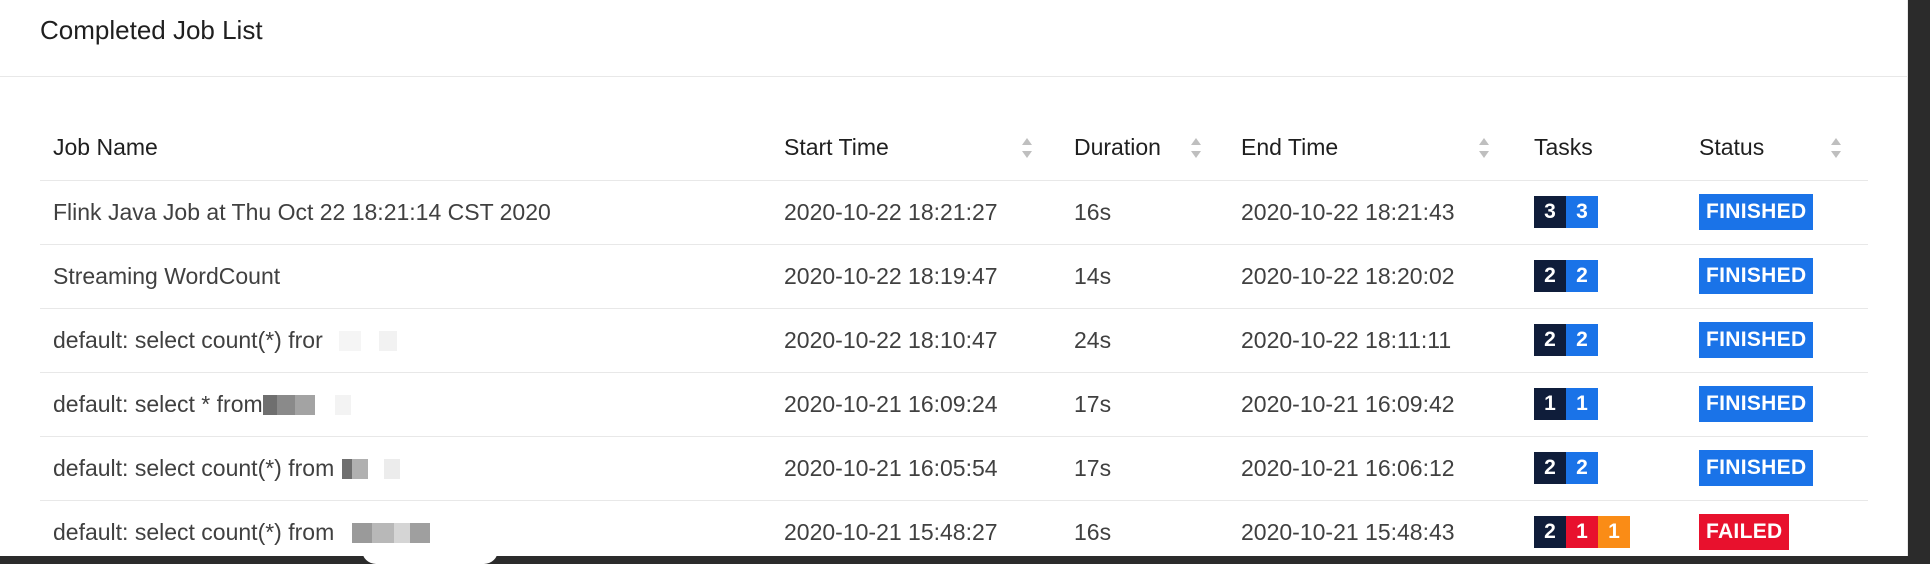 The image size is (1930, 564). I want to click on dock-notch, so click(430, 556).